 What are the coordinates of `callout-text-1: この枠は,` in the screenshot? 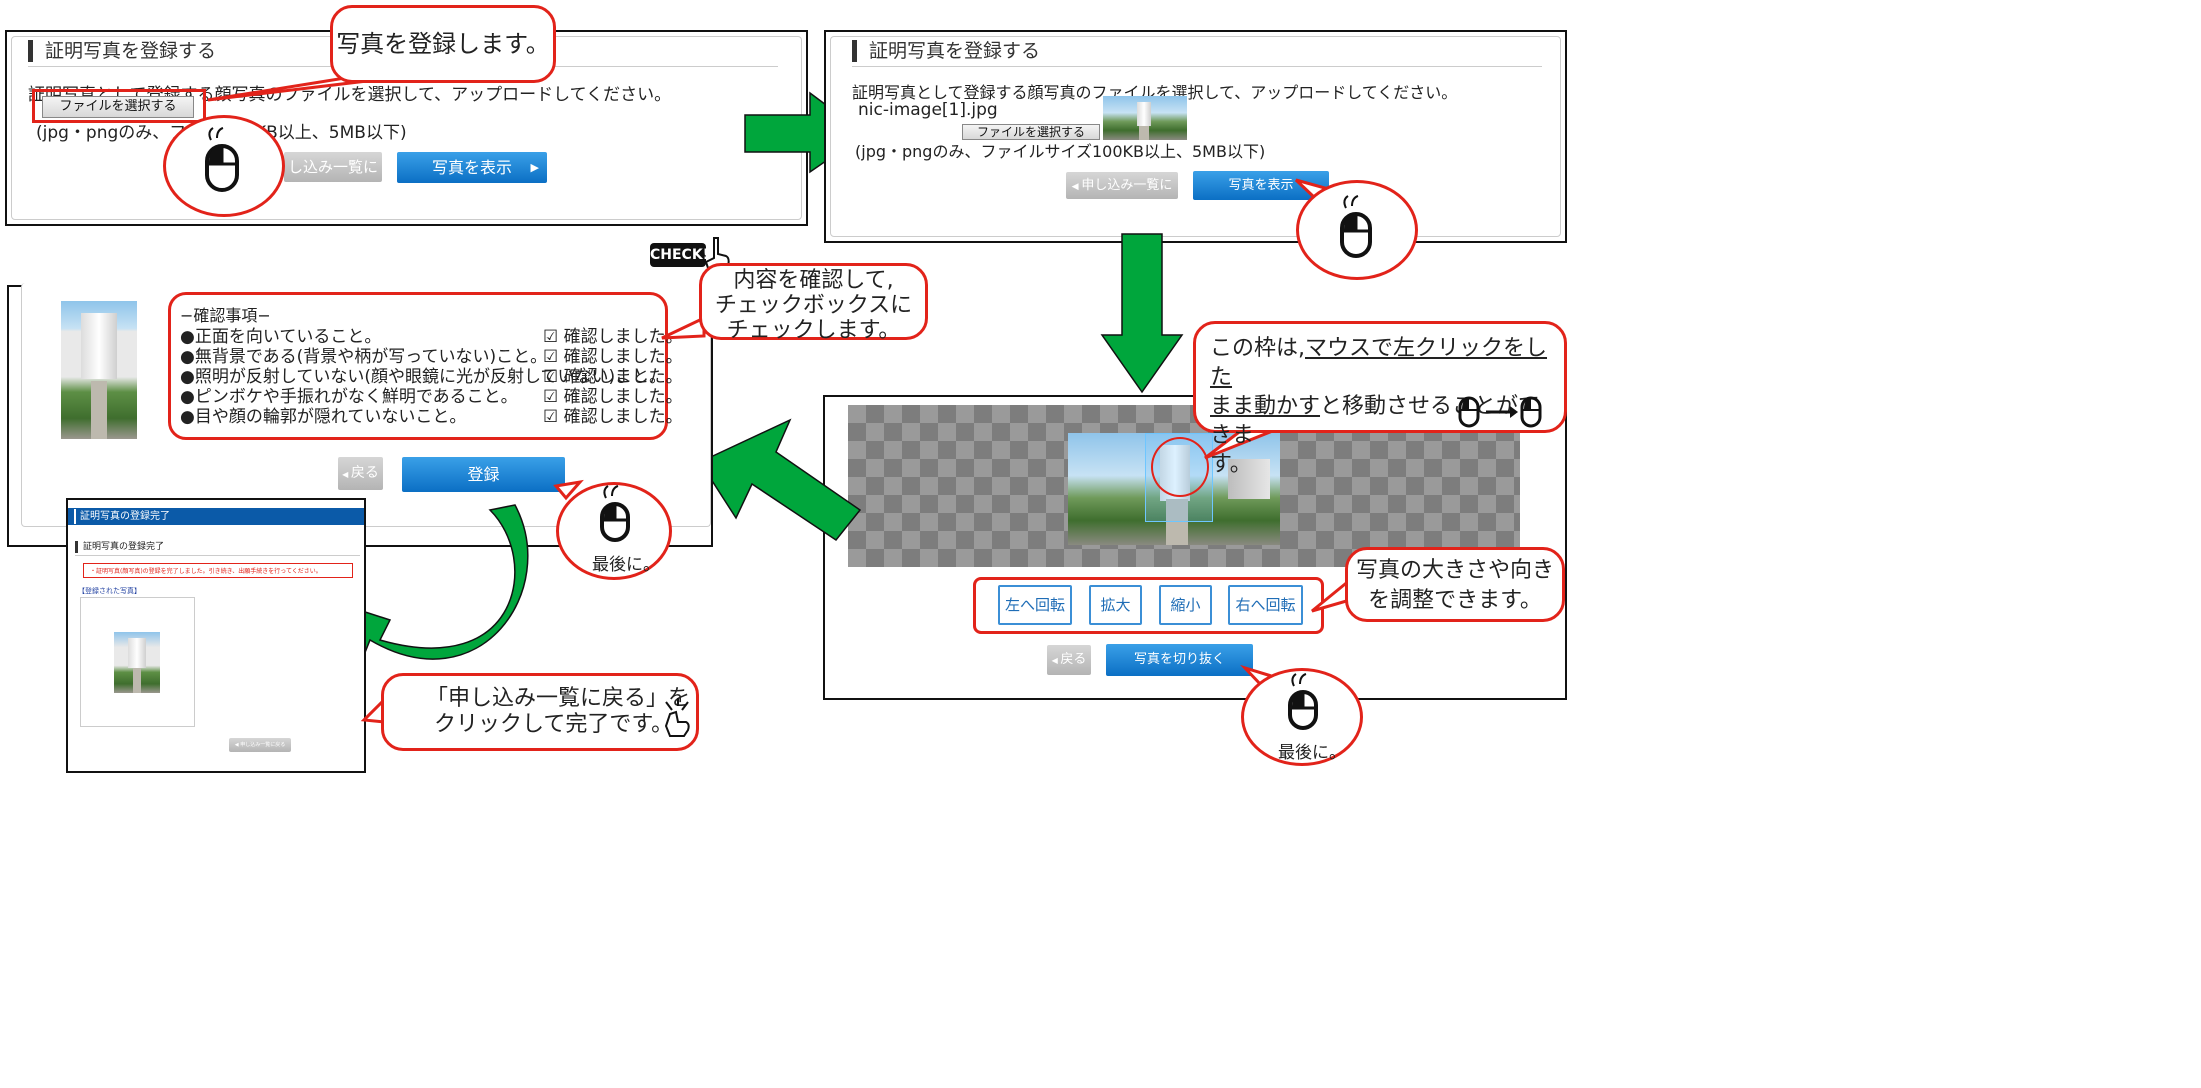 It's located at (1257, 348).